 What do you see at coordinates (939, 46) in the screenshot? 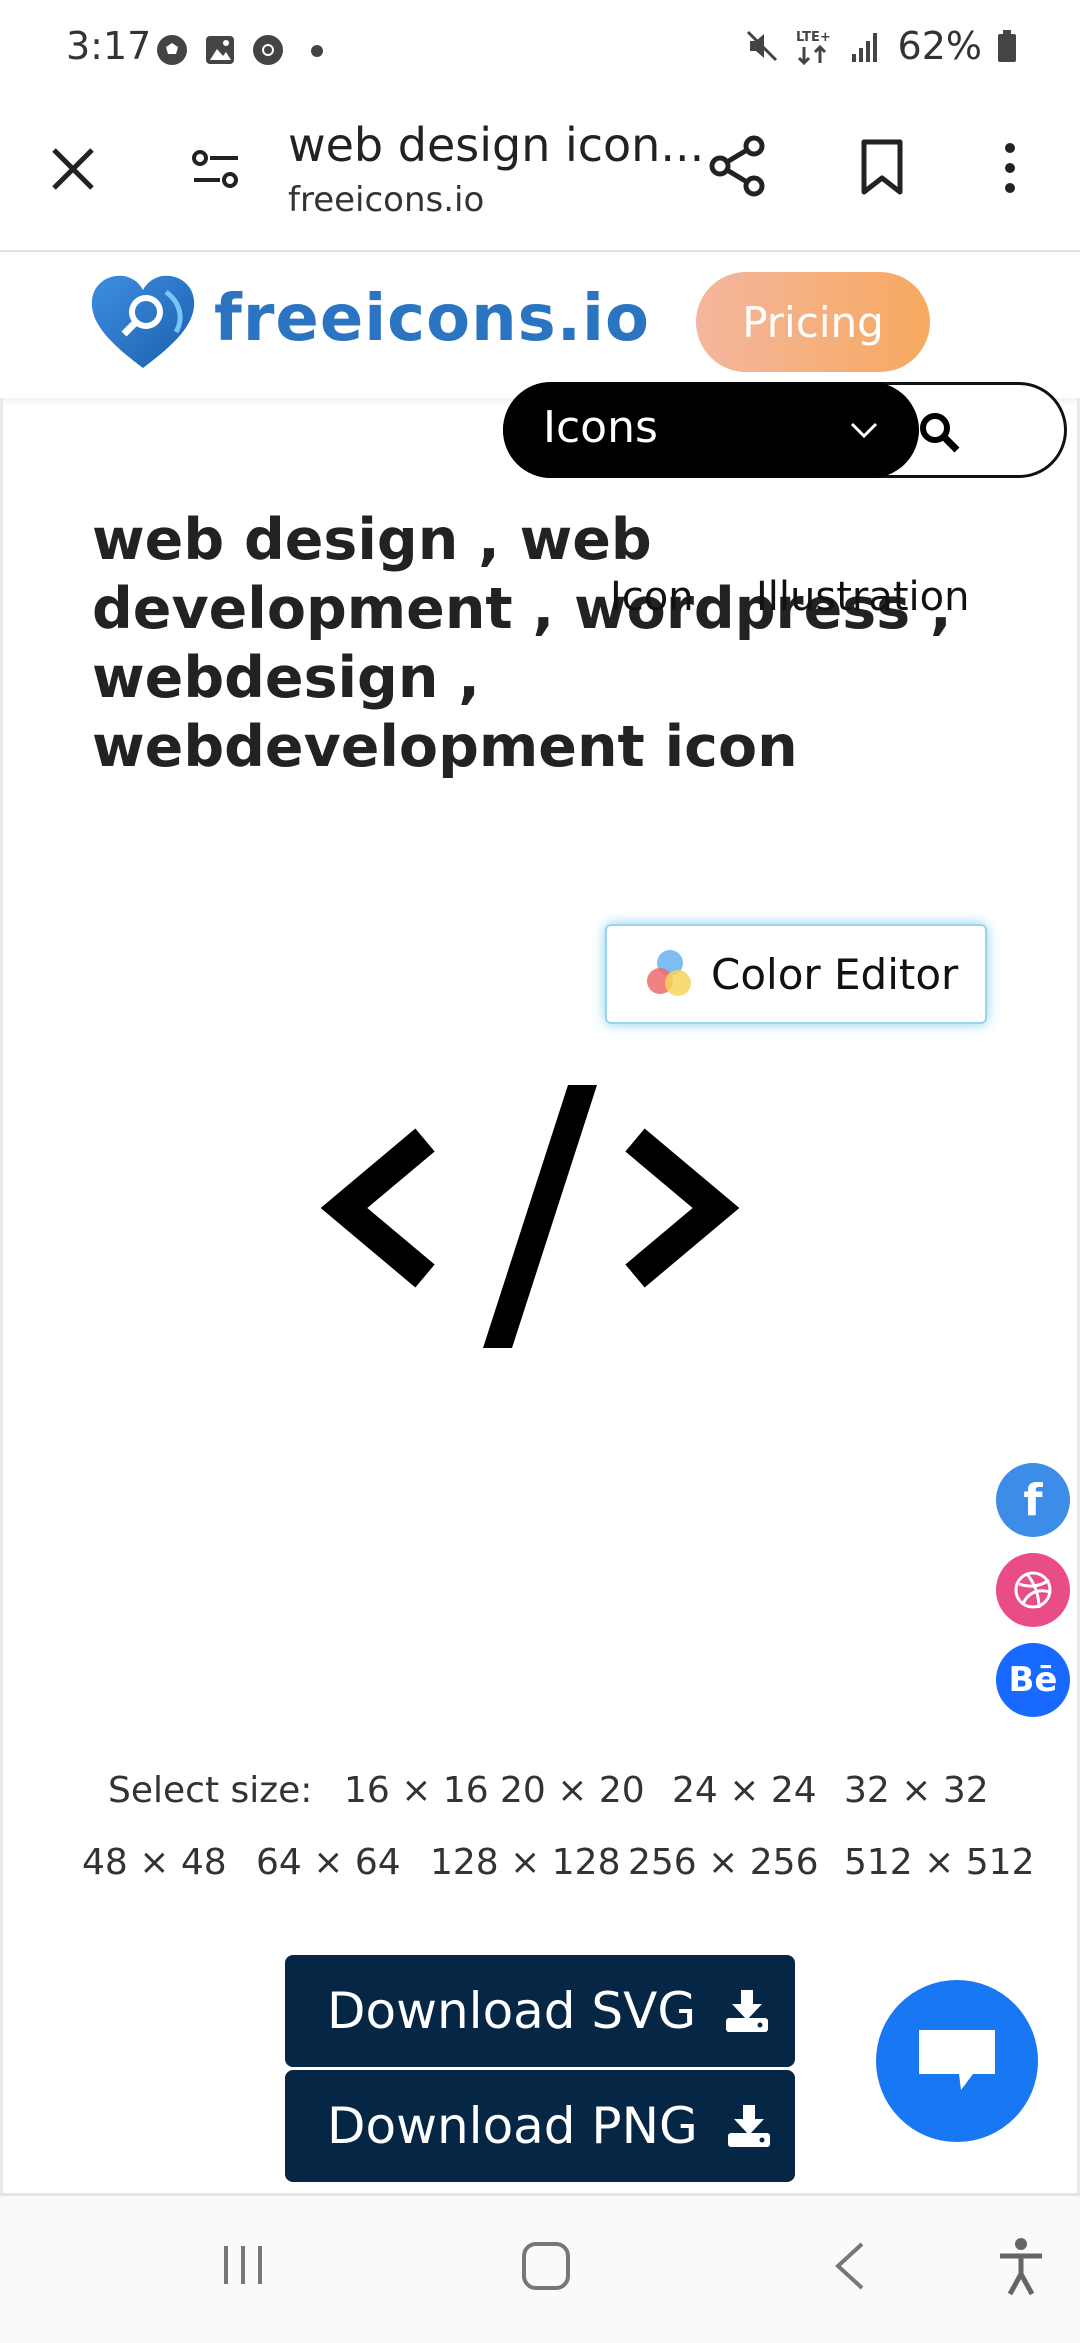
I see `battery-percent: 62%` at bounding box center [939, 46].